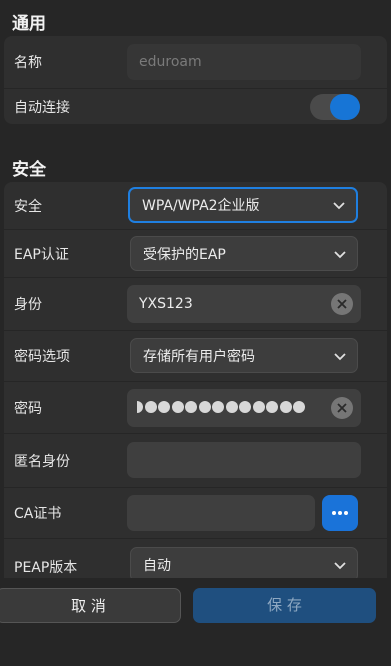 The image size is (391, 666). I want to click on ca-row: CA证书, so click(195, 513).